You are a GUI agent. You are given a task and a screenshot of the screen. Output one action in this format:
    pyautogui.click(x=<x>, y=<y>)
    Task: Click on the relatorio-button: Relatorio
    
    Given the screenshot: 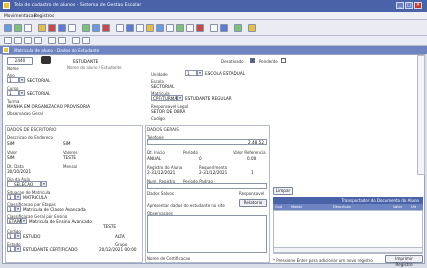 What is the action you would take?
    pyautogui.click(x=253, y=203)
    